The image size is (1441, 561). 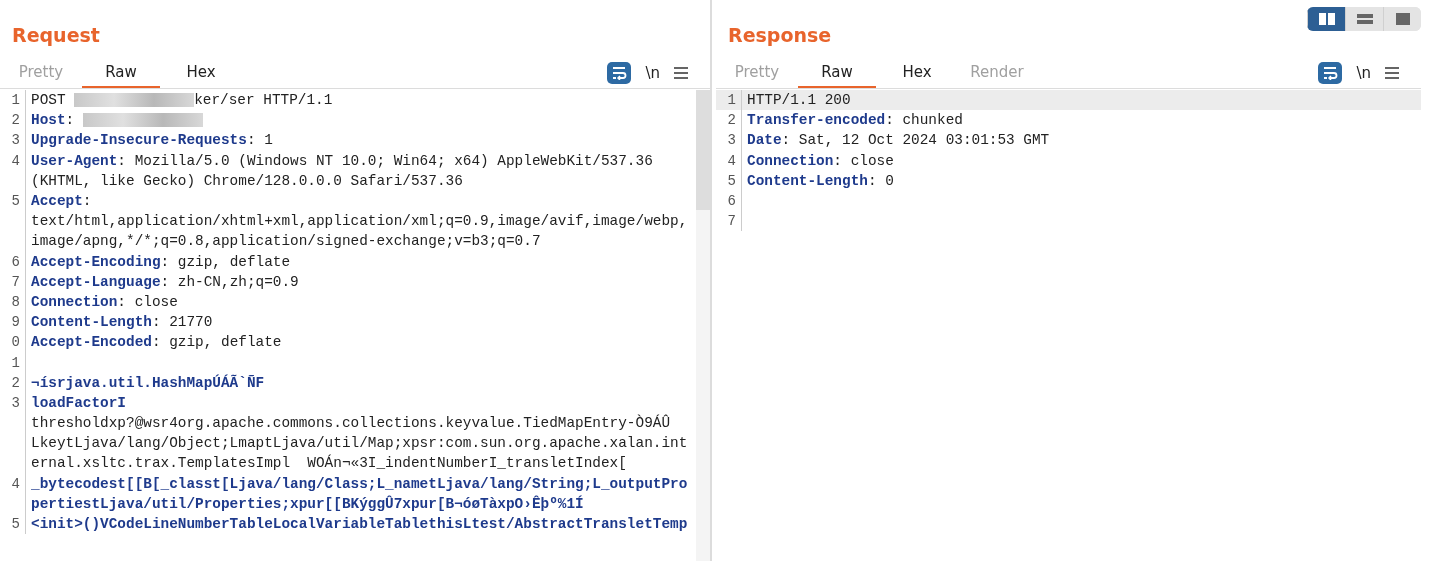 What do you see at coordinates (359, 483) in the screenshot?
I see `header-name: _bytecodest[[B[_classt[Ljava/lang/Class;L_nametLjava/lang/String;L_outputPro` at bounding box center [359, 483].